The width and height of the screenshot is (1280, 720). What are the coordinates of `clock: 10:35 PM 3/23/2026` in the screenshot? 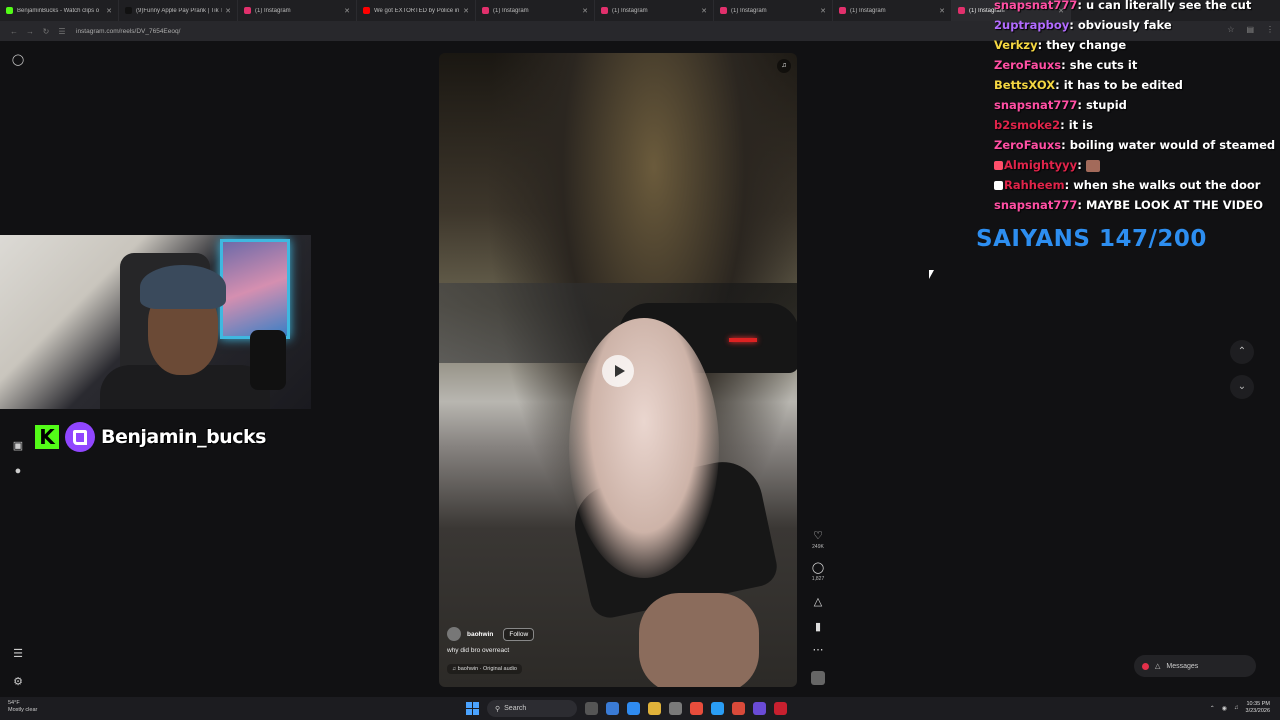 It's located at (1258, 708).